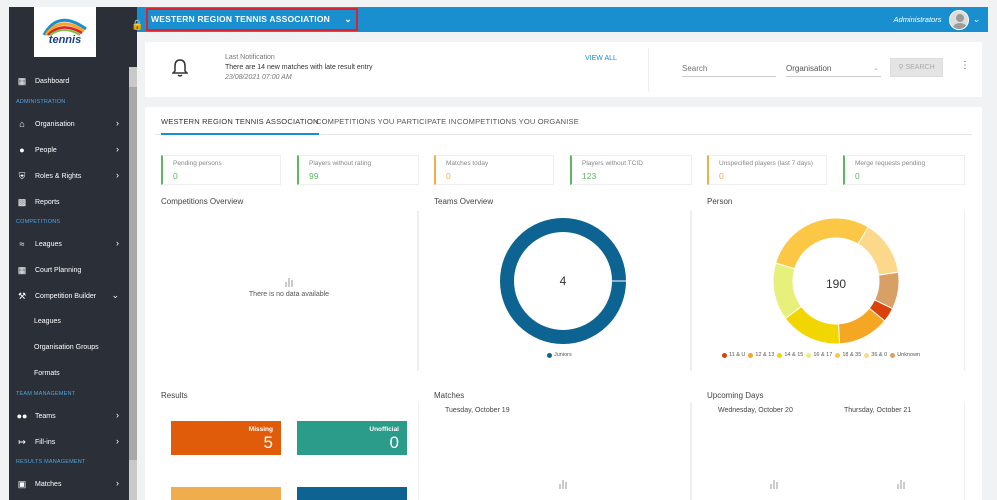 The height and width of the screenshot is (500, 997). I want to click on stat-label: Pending persons, so click(197, 163).